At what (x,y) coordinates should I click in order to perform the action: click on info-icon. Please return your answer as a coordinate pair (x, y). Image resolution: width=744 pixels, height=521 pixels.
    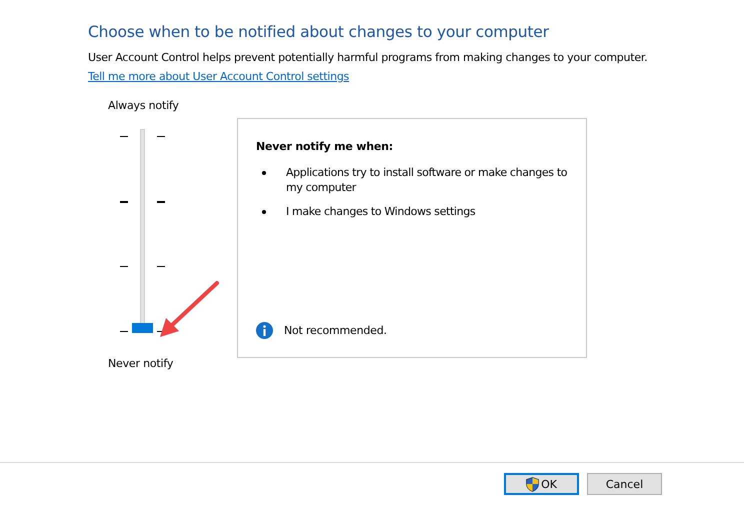
    Looking at the image, I should click on (264, 330).